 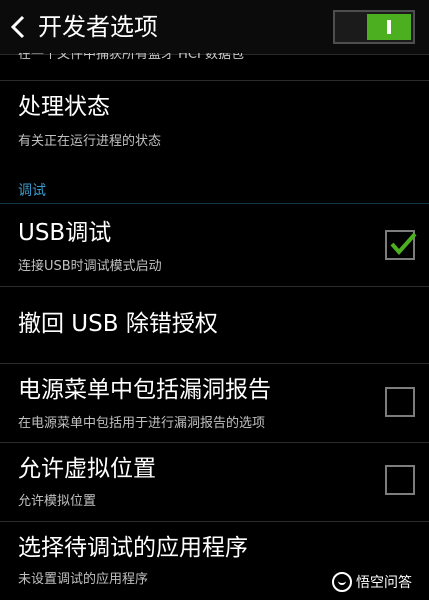 What do you see at coordinates (400, 480) in the screenshot?
I see `mock-location-checkbox` at bounding box center [400, 480].